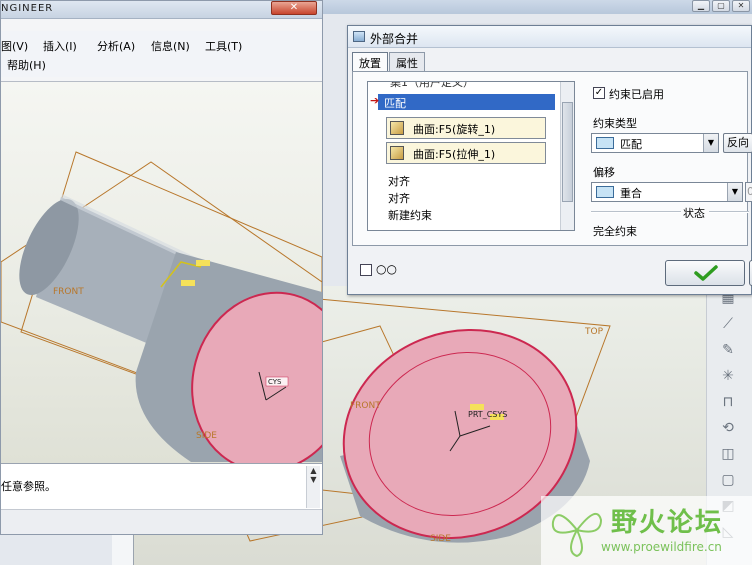 The width and height of the screenshot is (752, 565). I want to click on coincident-icon, so click(605, 192).